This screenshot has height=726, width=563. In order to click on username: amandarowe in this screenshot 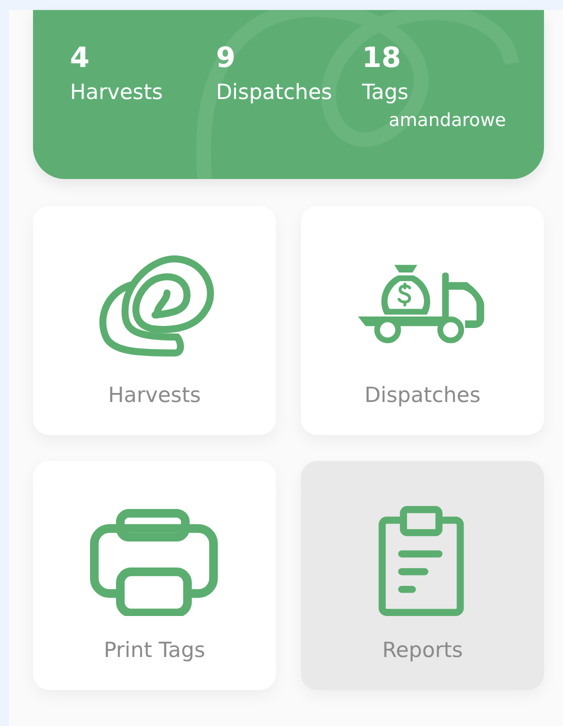, I will do `click(447, 121)`.